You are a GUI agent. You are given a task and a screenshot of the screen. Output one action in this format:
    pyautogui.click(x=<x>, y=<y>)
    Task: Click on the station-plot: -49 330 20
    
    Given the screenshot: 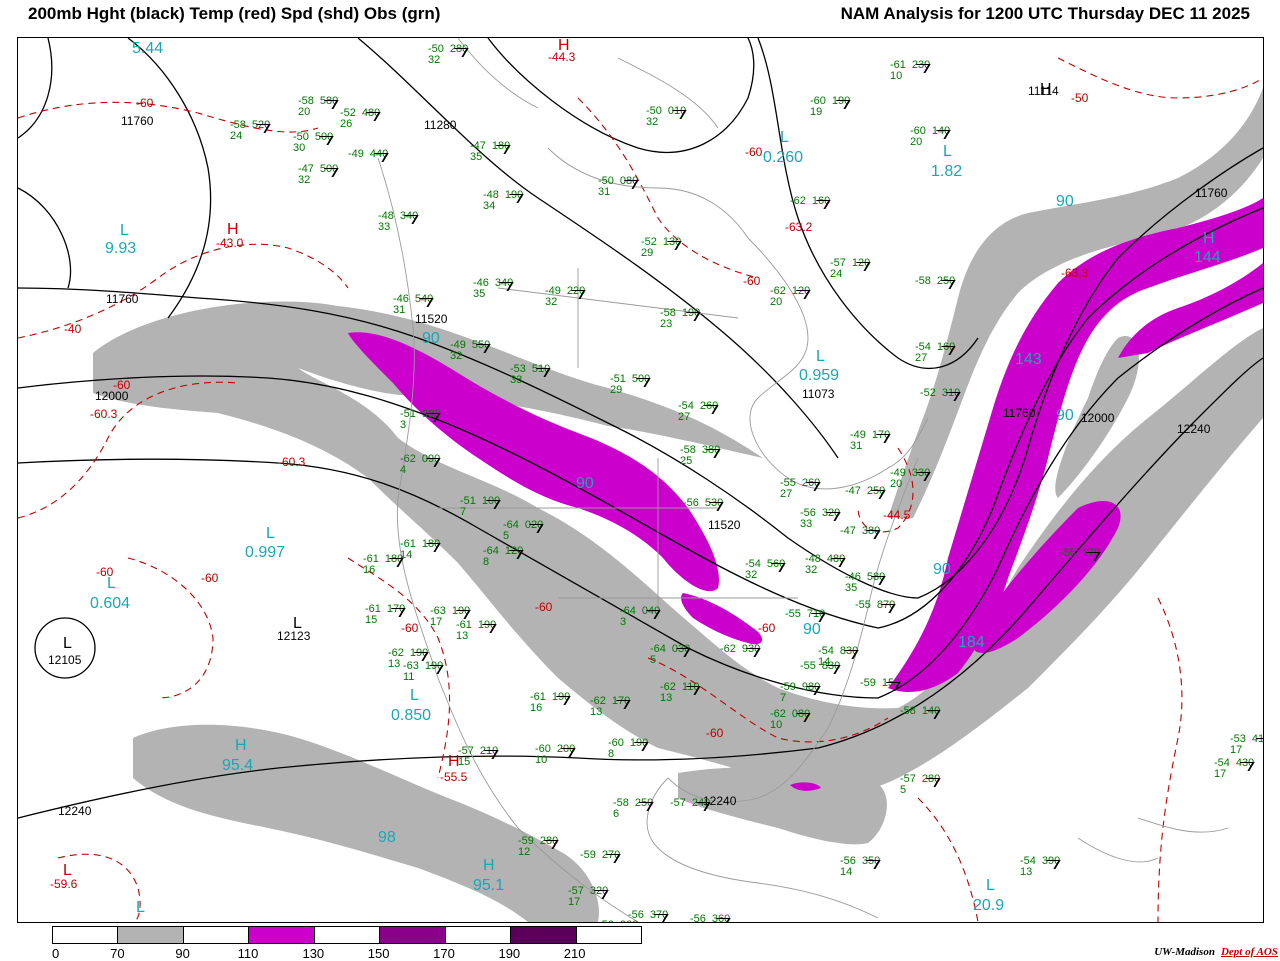 What is the action you would take?
    pyautogui.click(x=910, y=479)
    